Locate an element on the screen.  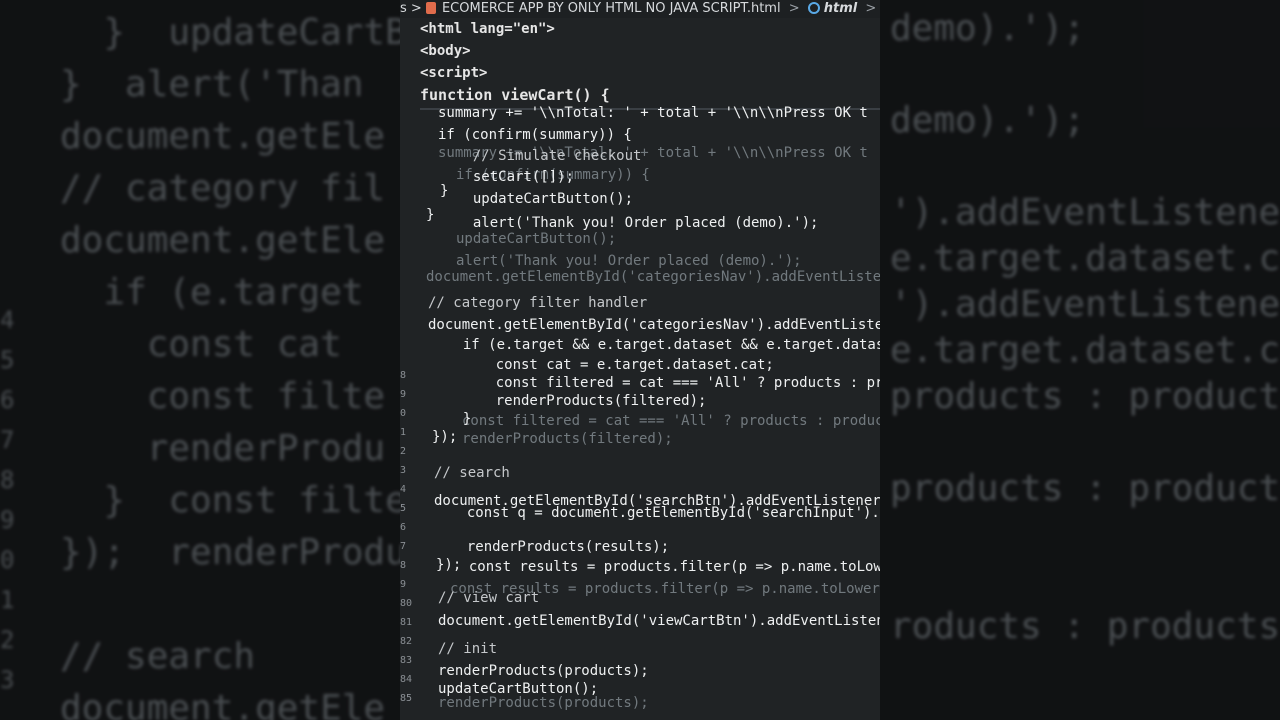
line-number: 1 is located at coordinates (403, 432).